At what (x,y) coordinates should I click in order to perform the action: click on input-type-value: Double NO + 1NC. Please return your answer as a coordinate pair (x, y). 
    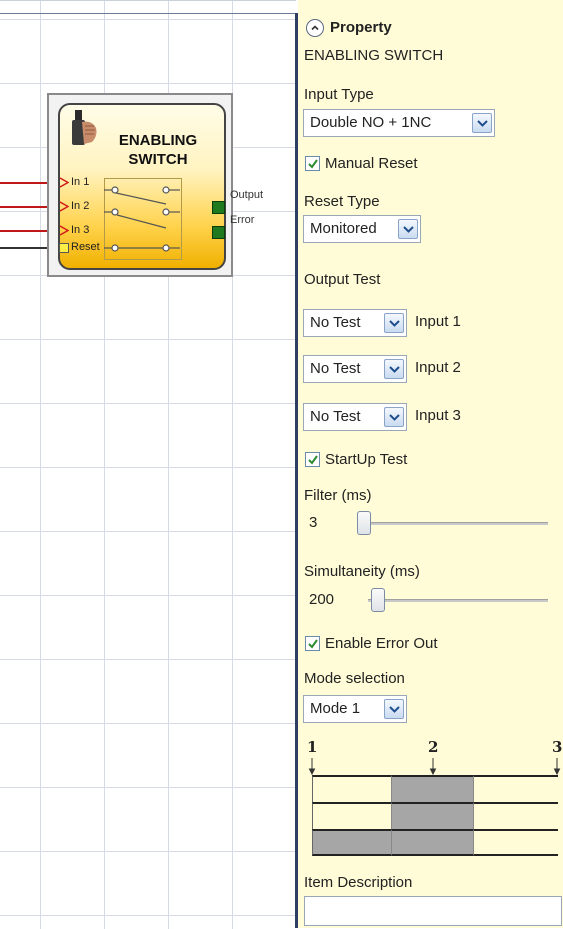
    Looking at the image, I should click on (371, 122).